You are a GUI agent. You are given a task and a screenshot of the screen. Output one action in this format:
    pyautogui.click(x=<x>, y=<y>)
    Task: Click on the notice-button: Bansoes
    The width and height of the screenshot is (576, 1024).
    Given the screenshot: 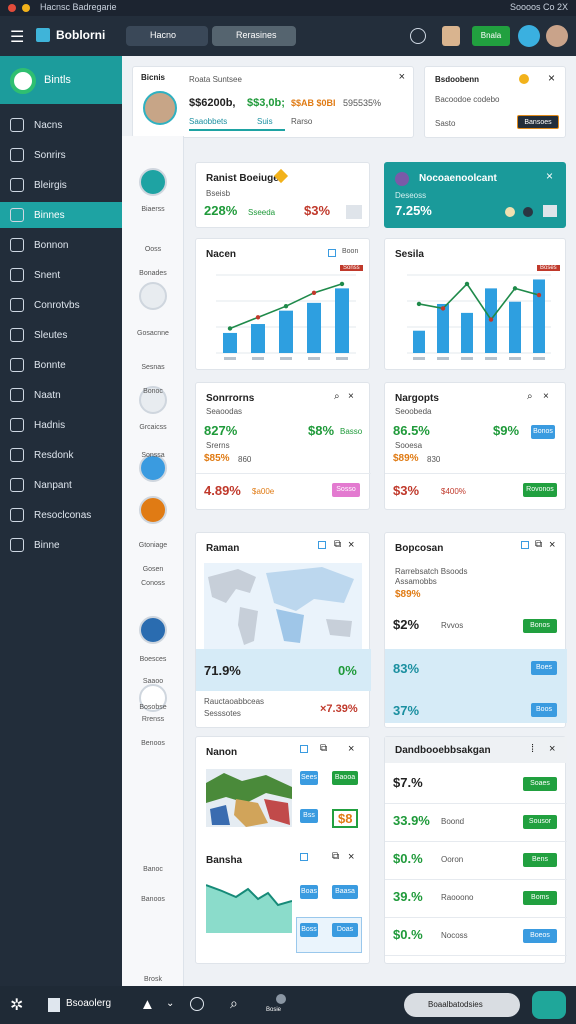 What is the action you would take?
    pyautogui.click(x=538, y=122)
    